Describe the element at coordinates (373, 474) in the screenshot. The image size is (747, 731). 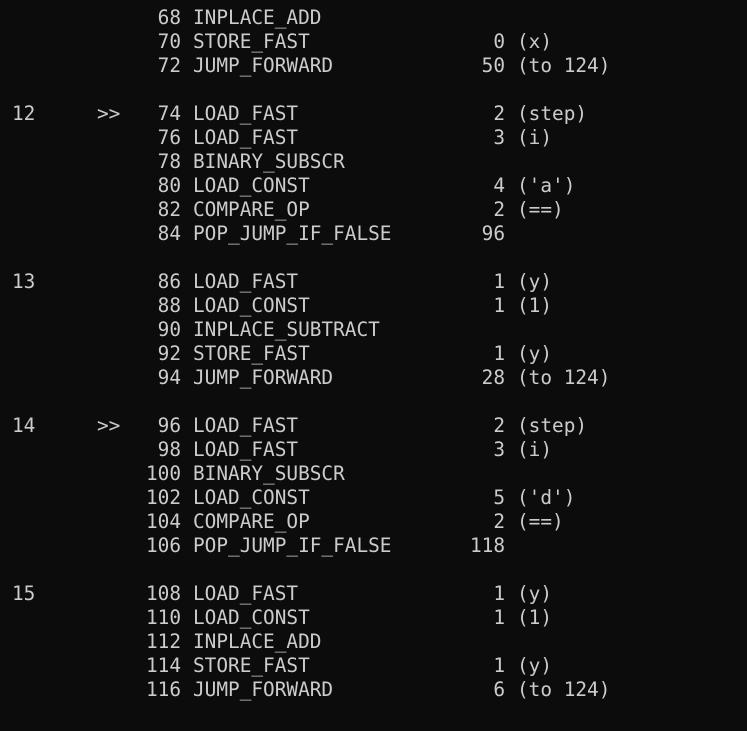
I see `bytecode-line: 100 BINARY_SUBSCR` at that location.